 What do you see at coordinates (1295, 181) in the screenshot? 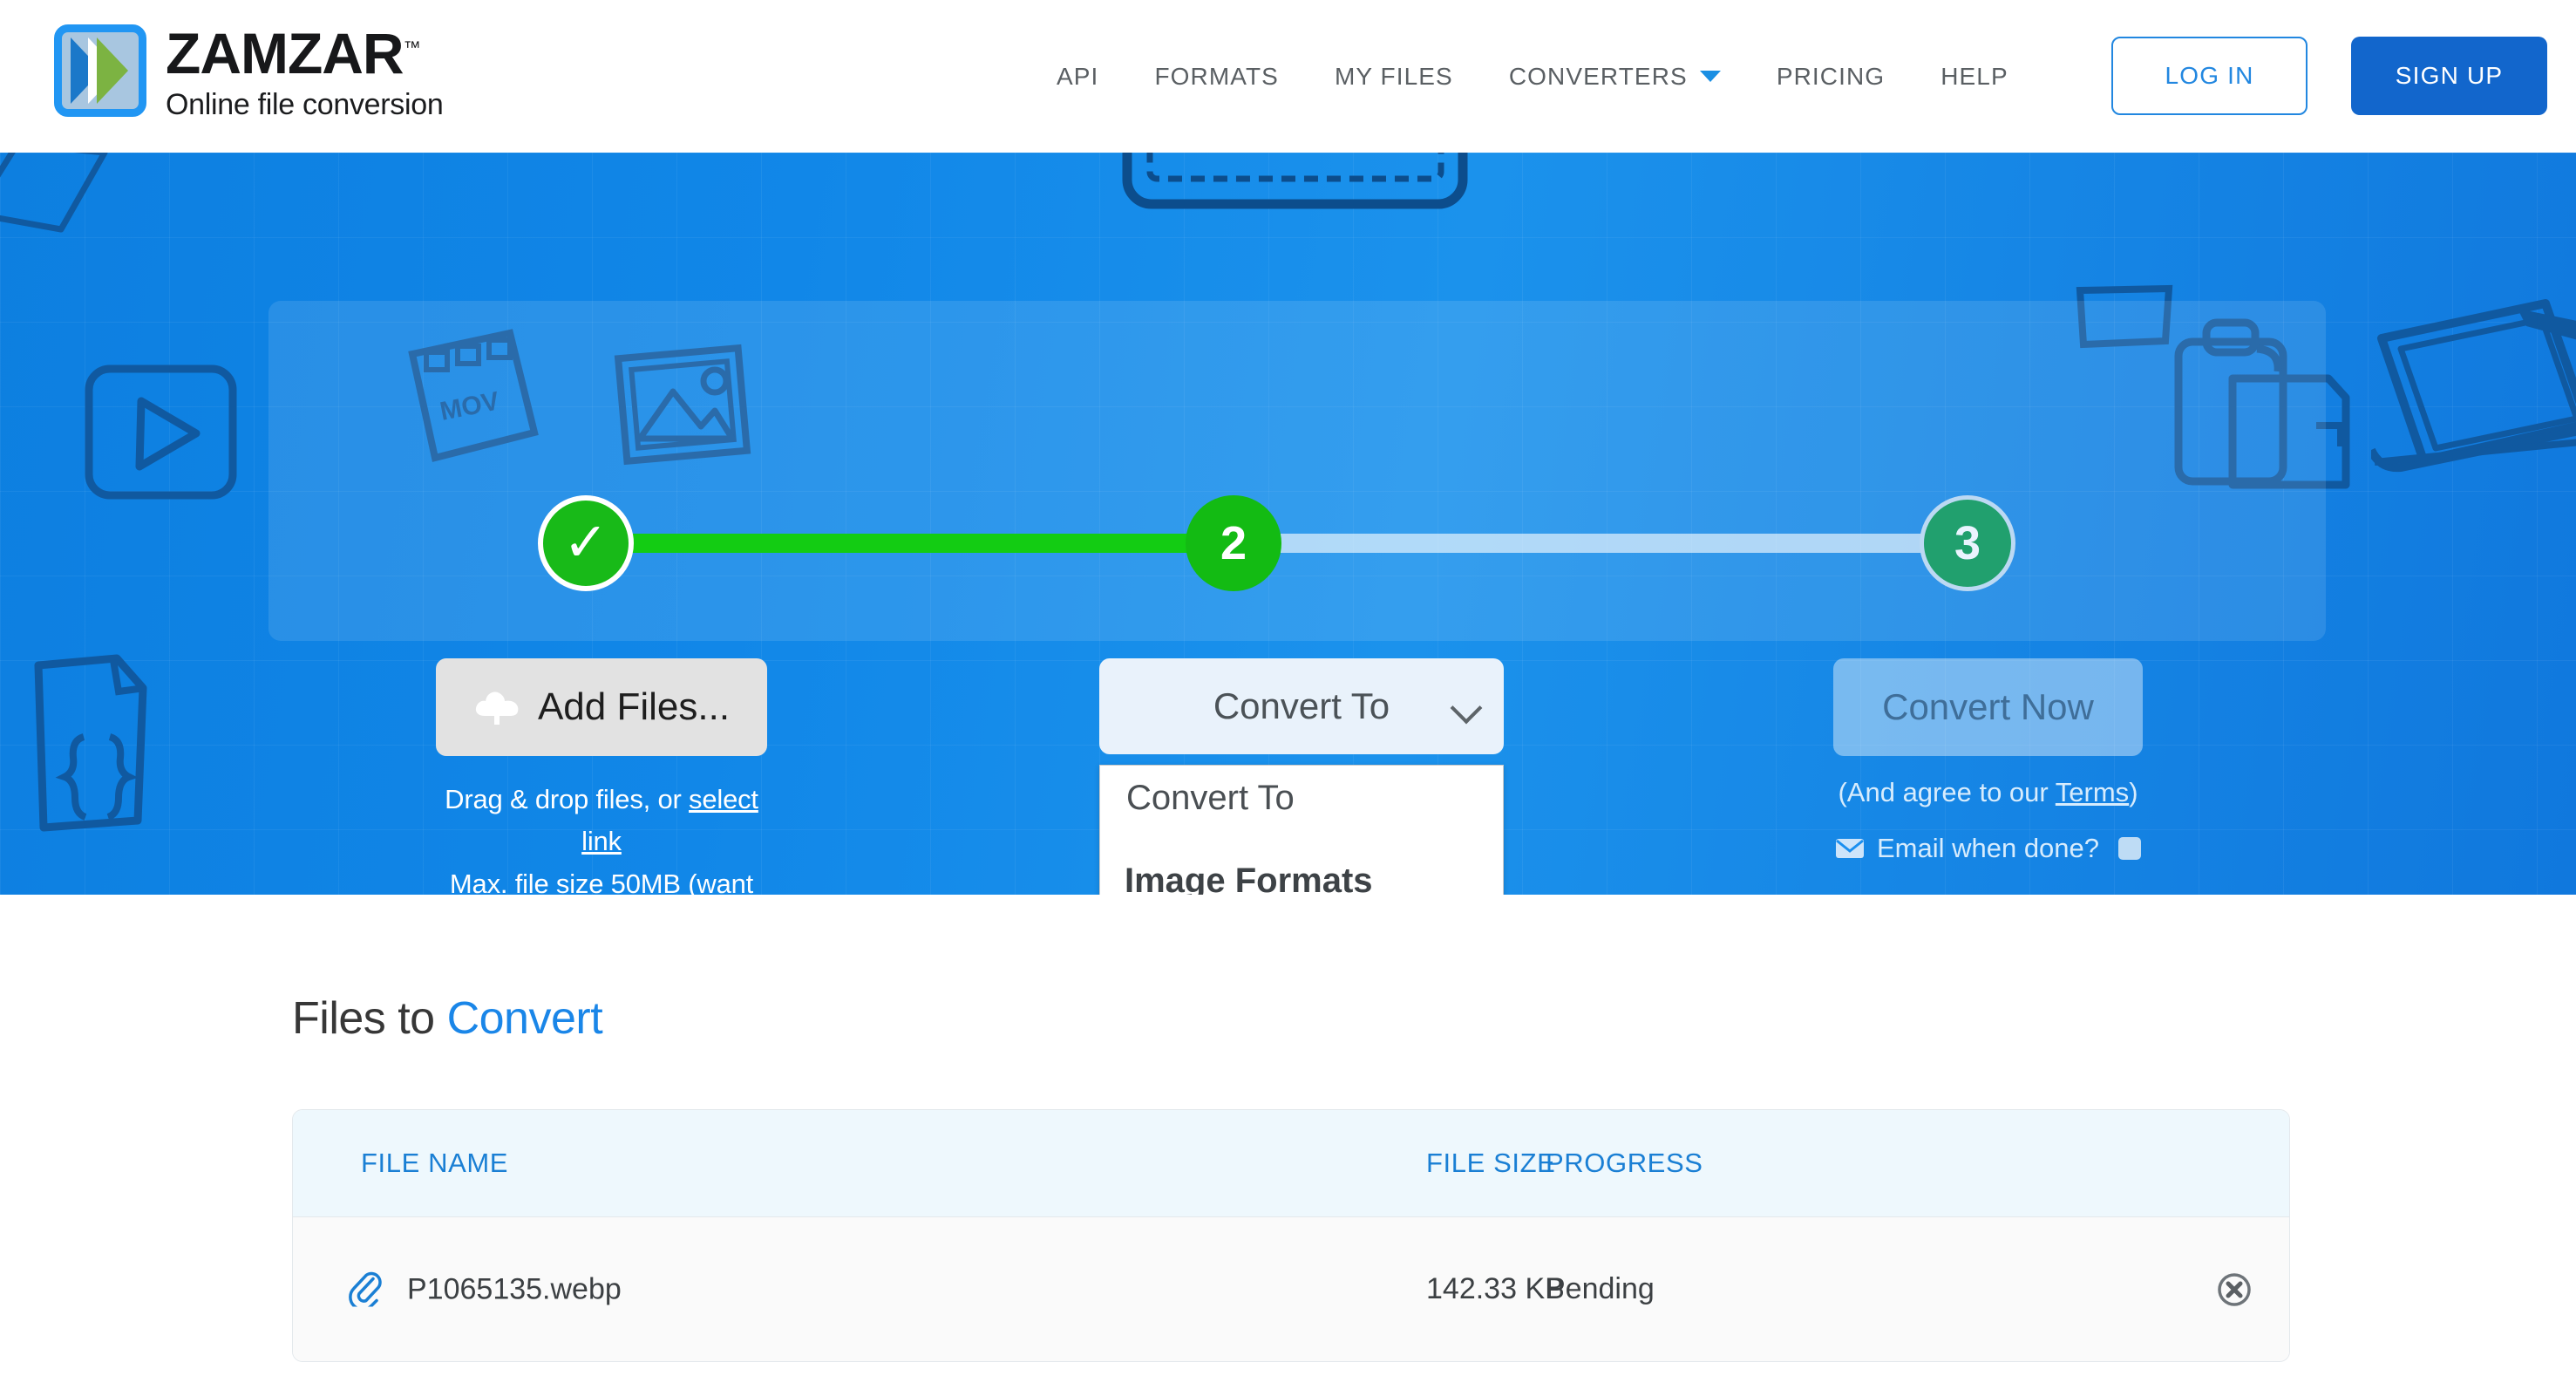
I see `doodle-monitor-icon` at bounding box center [1295, 181].